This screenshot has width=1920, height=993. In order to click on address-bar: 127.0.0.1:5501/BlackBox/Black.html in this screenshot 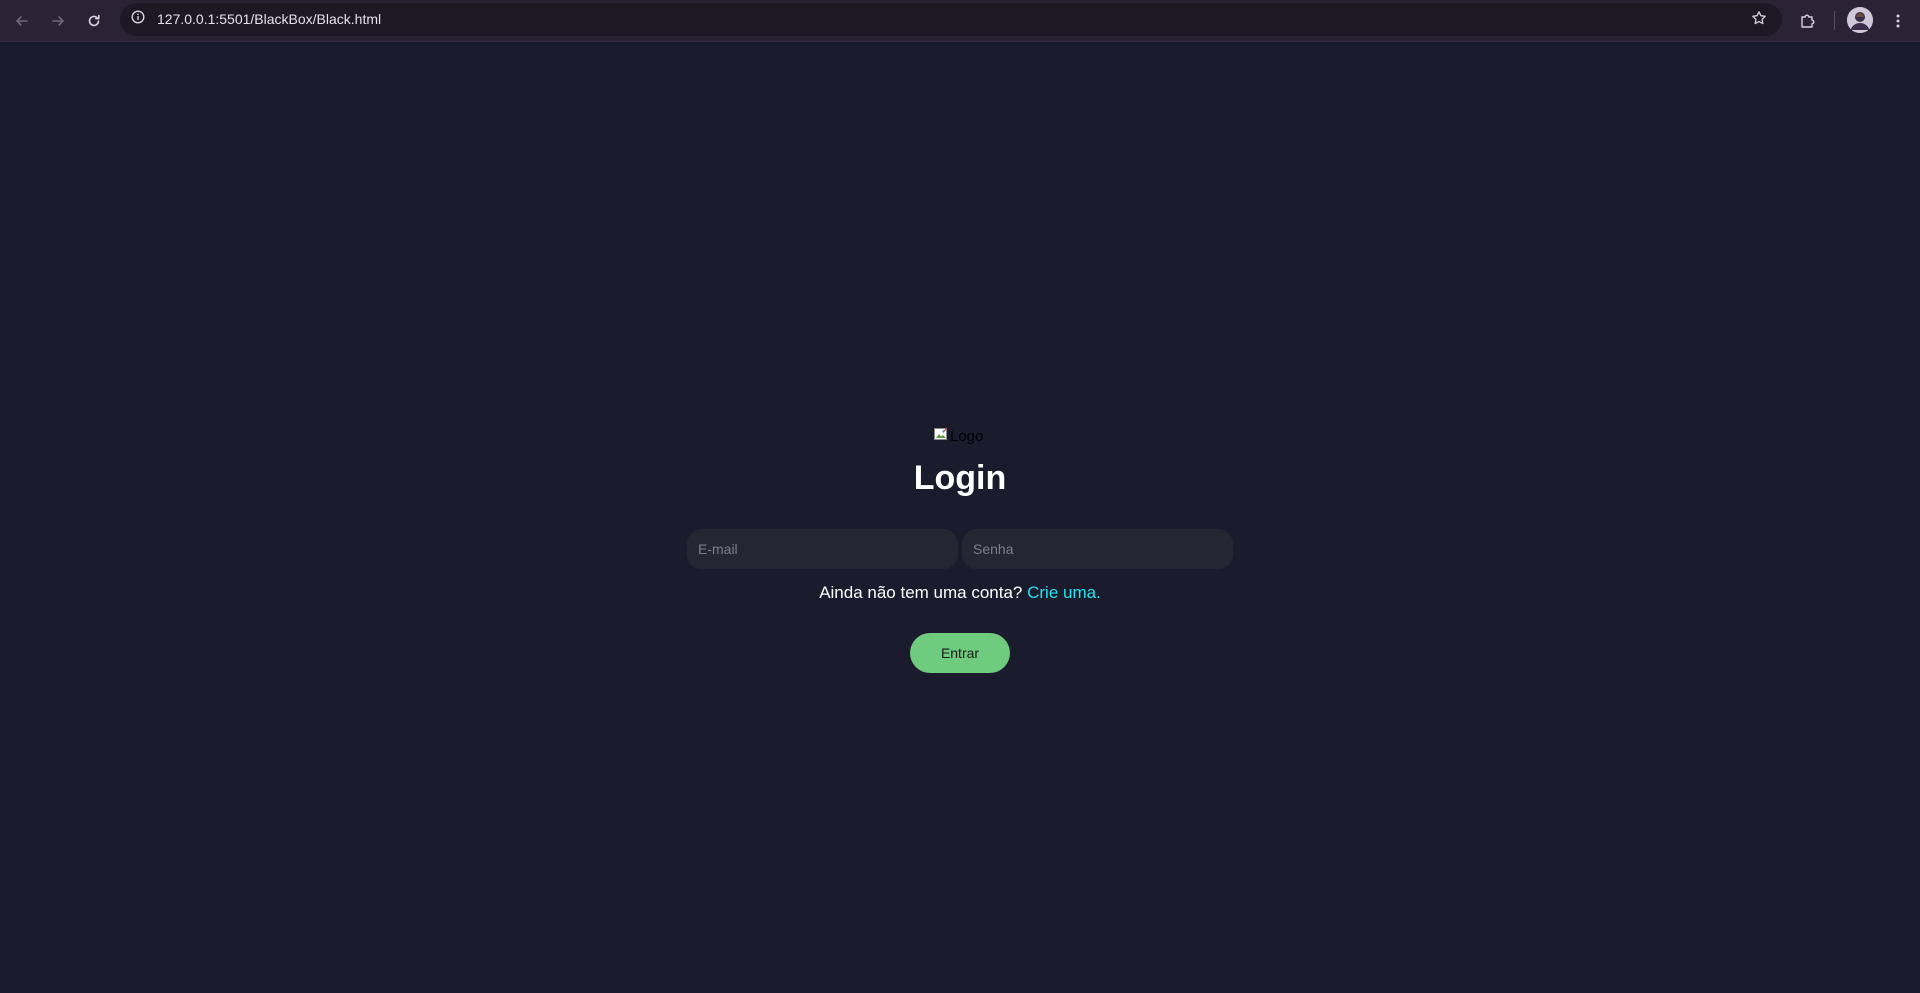, I will do `click(951, 19)`.